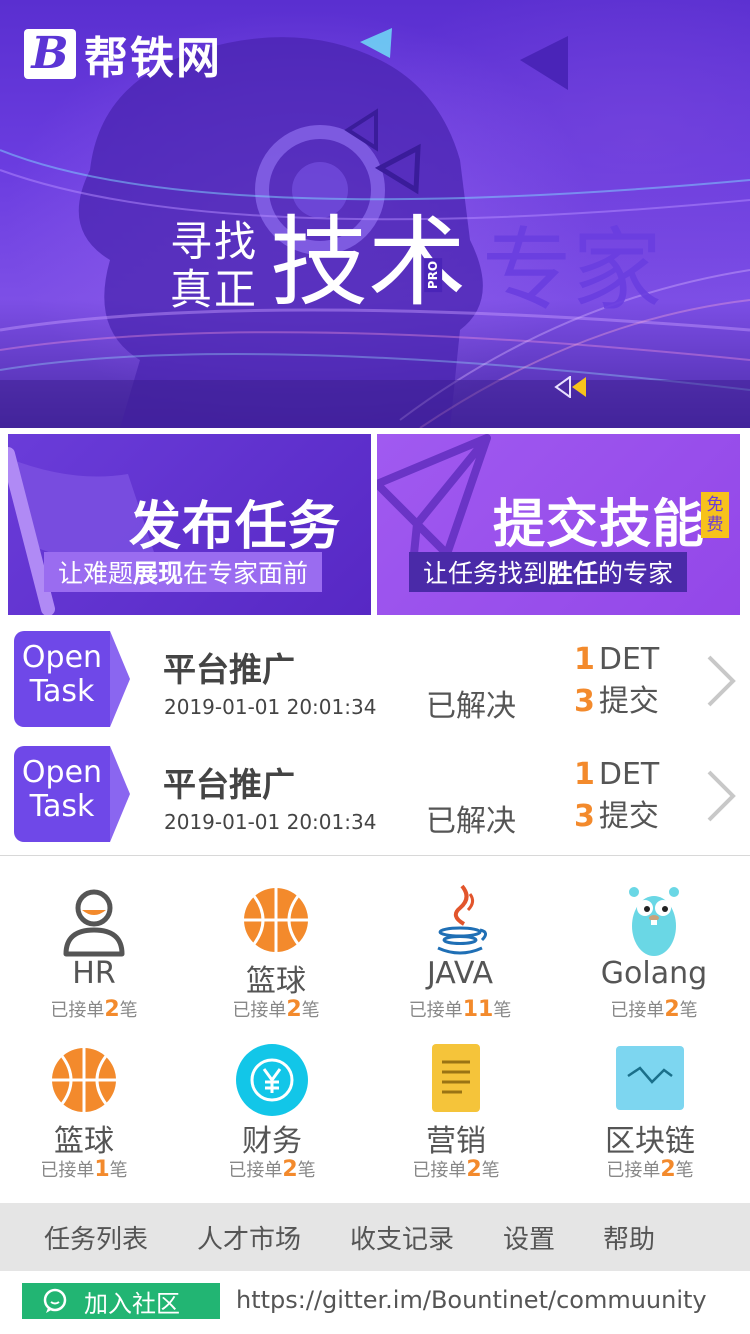  Describe the element at coordinates (94, 923) in the screenshot. I see `user-icon` at that location.